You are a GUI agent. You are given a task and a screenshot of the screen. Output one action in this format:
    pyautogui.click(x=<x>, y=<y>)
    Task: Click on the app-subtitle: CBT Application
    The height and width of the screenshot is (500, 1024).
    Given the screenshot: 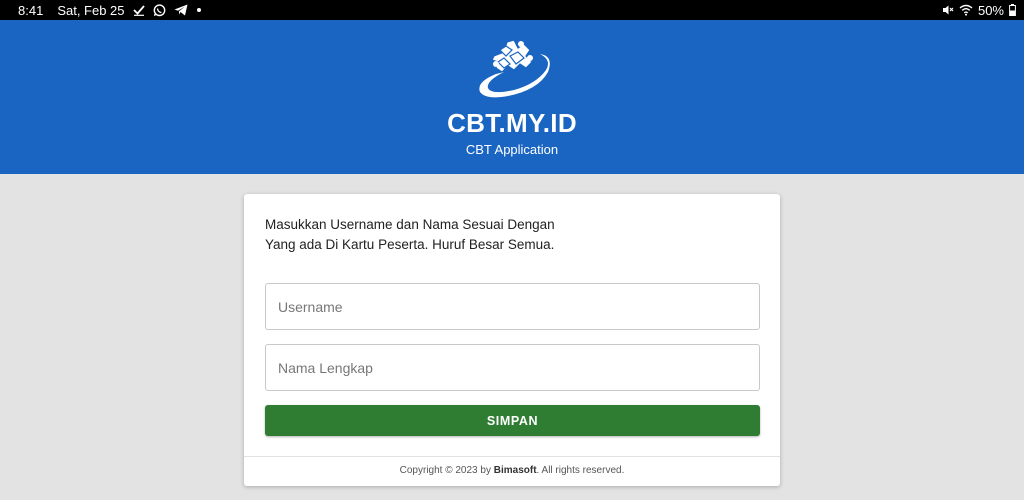 What is the action you would take?
    pyautogui.click(x=512, y=149)
    